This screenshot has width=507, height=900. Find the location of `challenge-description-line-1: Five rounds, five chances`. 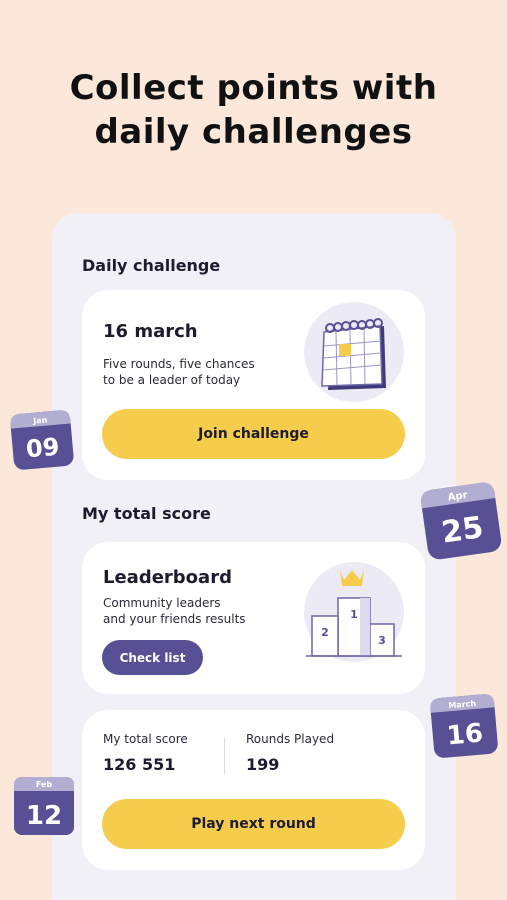

challenge-description-line-1: Five rounds, five chances is located at coordinates (179, 364).